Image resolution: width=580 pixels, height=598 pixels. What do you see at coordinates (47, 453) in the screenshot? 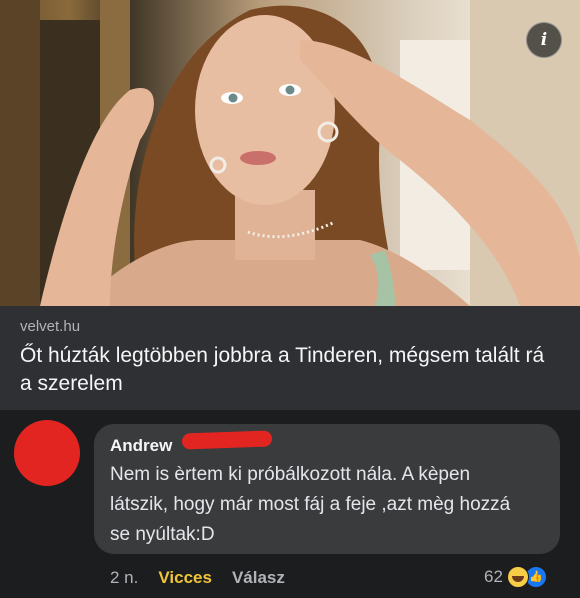
I see `avatar` at bounding box center [47, 453].